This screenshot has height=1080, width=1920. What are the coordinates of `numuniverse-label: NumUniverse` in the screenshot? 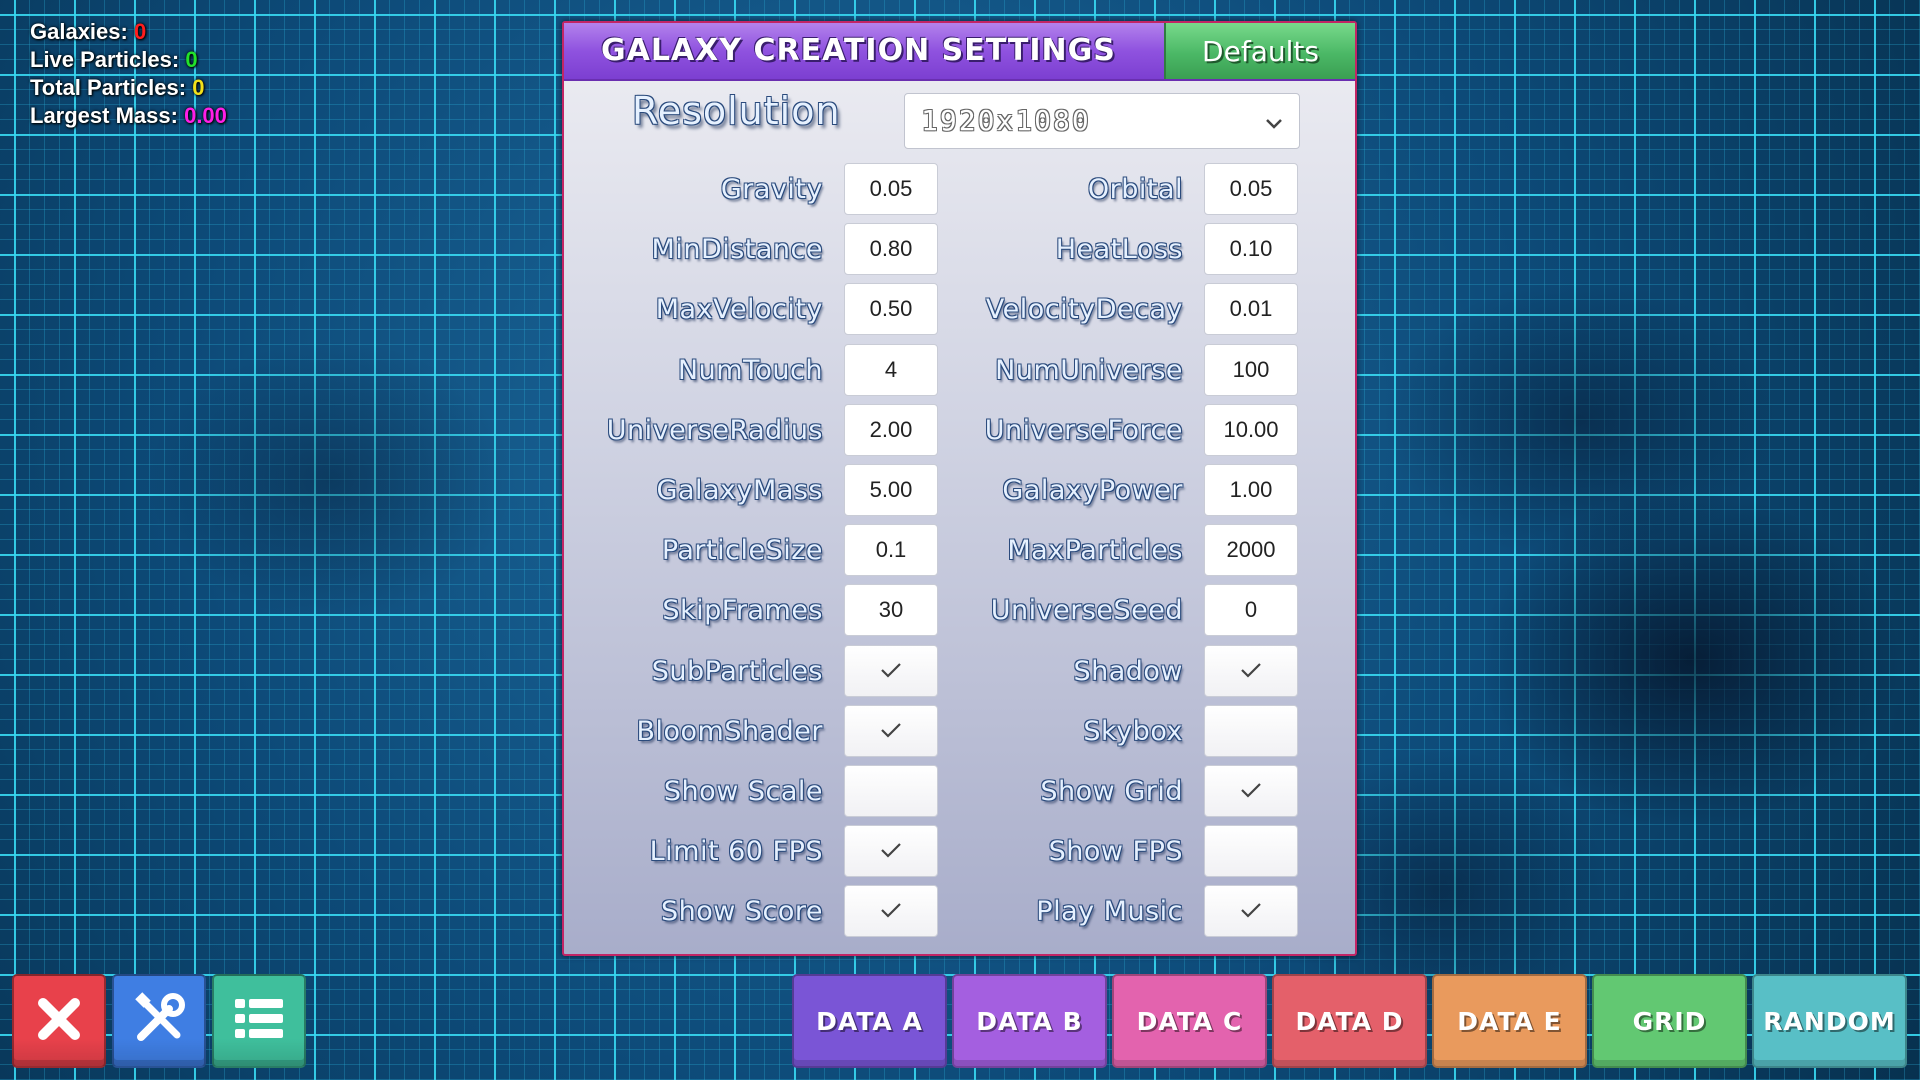 It's located at (1089, 370).